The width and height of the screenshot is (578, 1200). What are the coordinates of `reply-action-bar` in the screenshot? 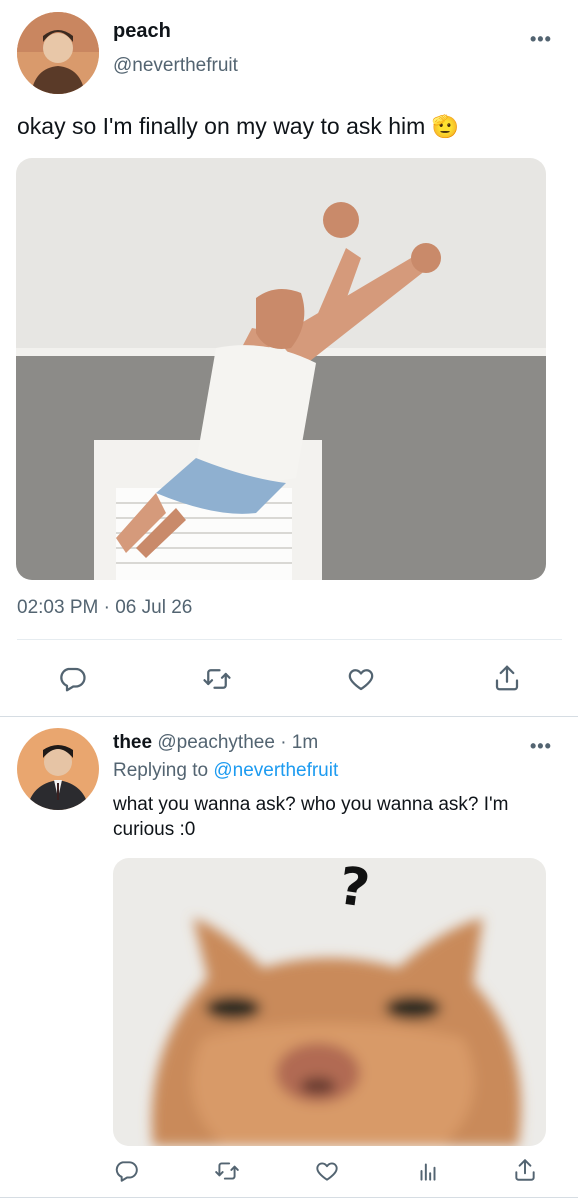 It's located at (289, 1172).